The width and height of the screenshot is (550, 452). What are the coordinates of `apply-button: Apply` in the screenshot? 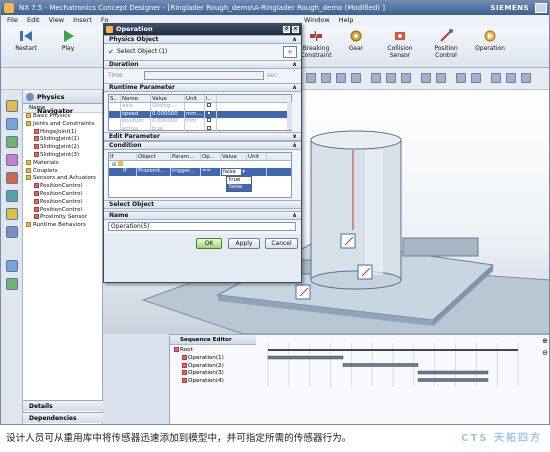 It's located at (244, 243).